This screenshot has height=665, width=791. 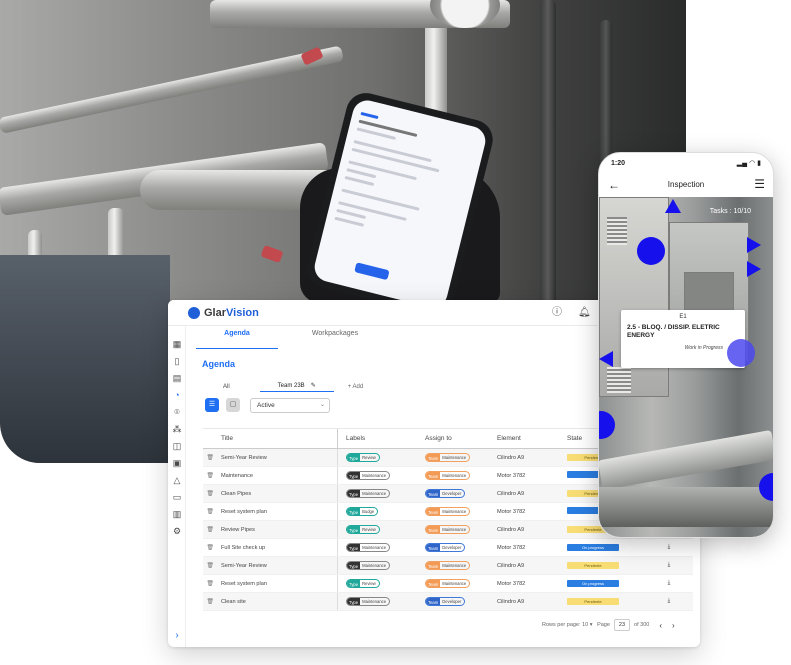 What do you see at coordinates (177, 463) in the screenshot?
I see `calendar-icon: ▣` at bounding box center [177, 463].